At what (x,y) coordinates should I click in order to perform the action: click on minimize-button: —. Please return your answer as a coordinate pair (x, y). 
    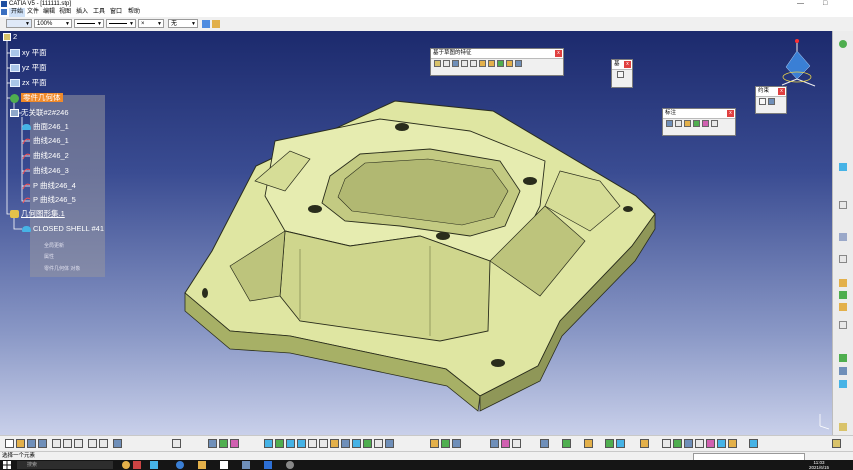
    Looking at the image, I should click on (800, 4).